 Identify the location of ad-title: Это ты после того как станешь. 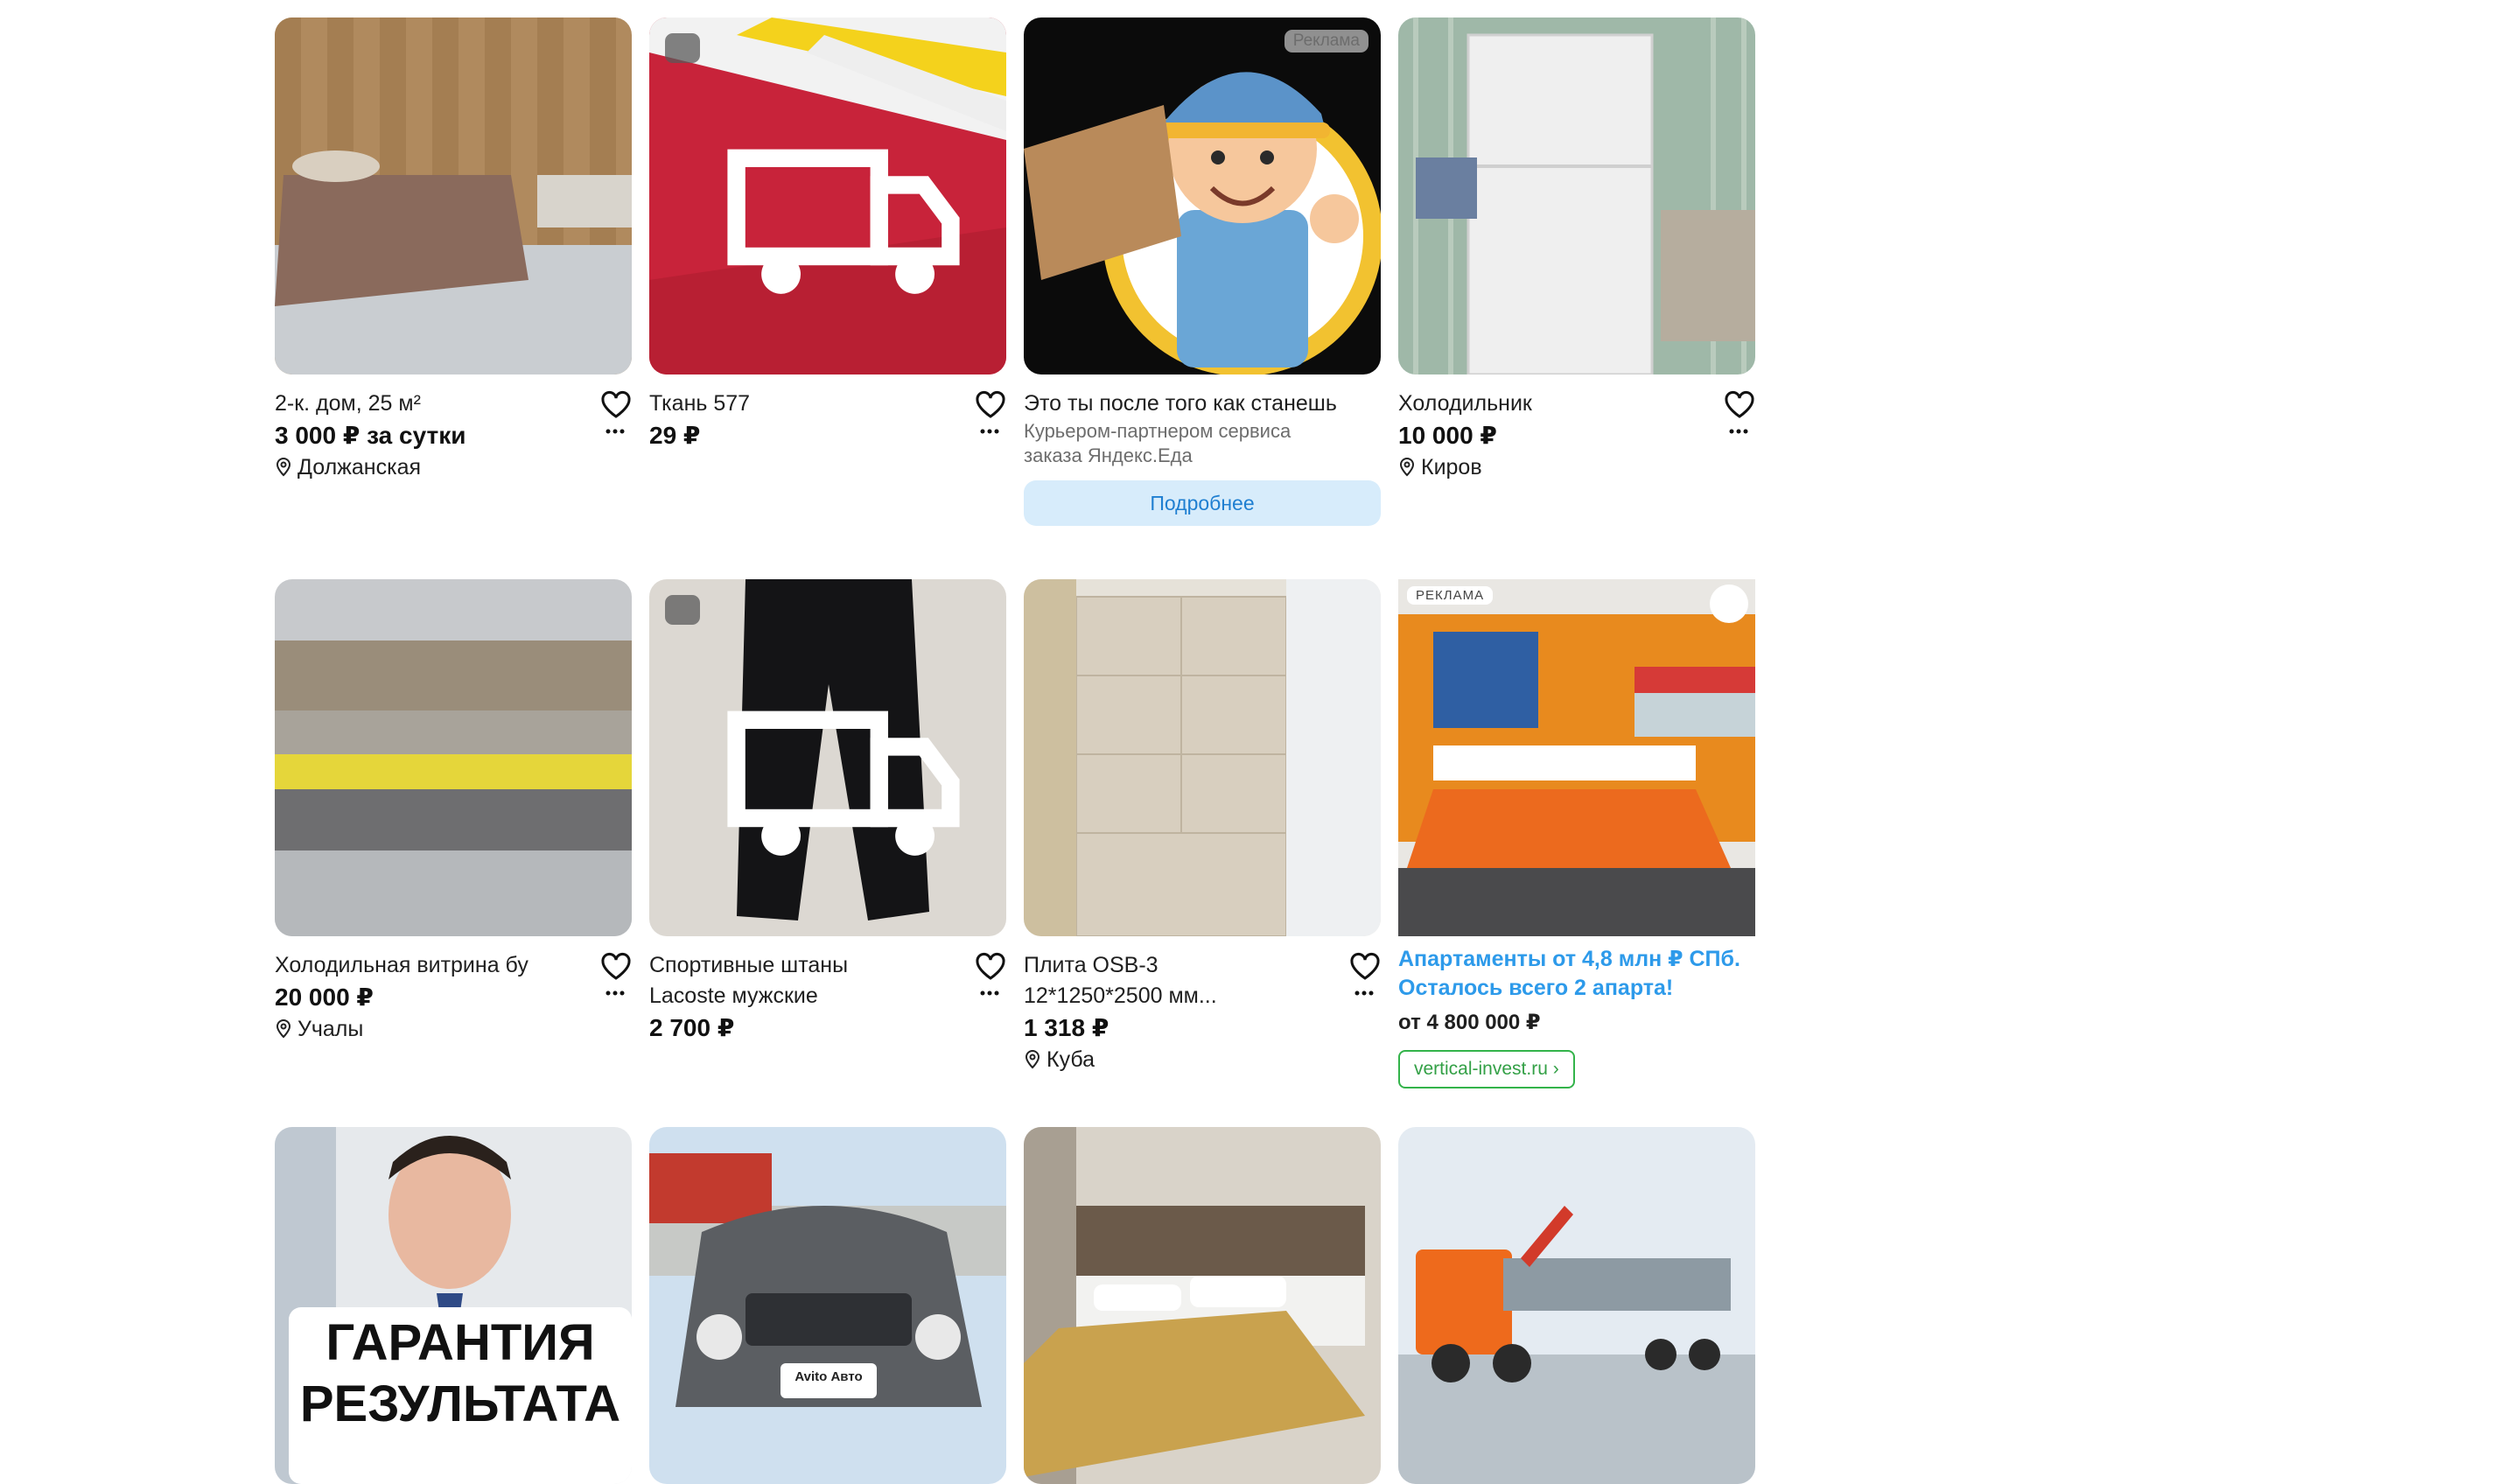
(1202, 403).